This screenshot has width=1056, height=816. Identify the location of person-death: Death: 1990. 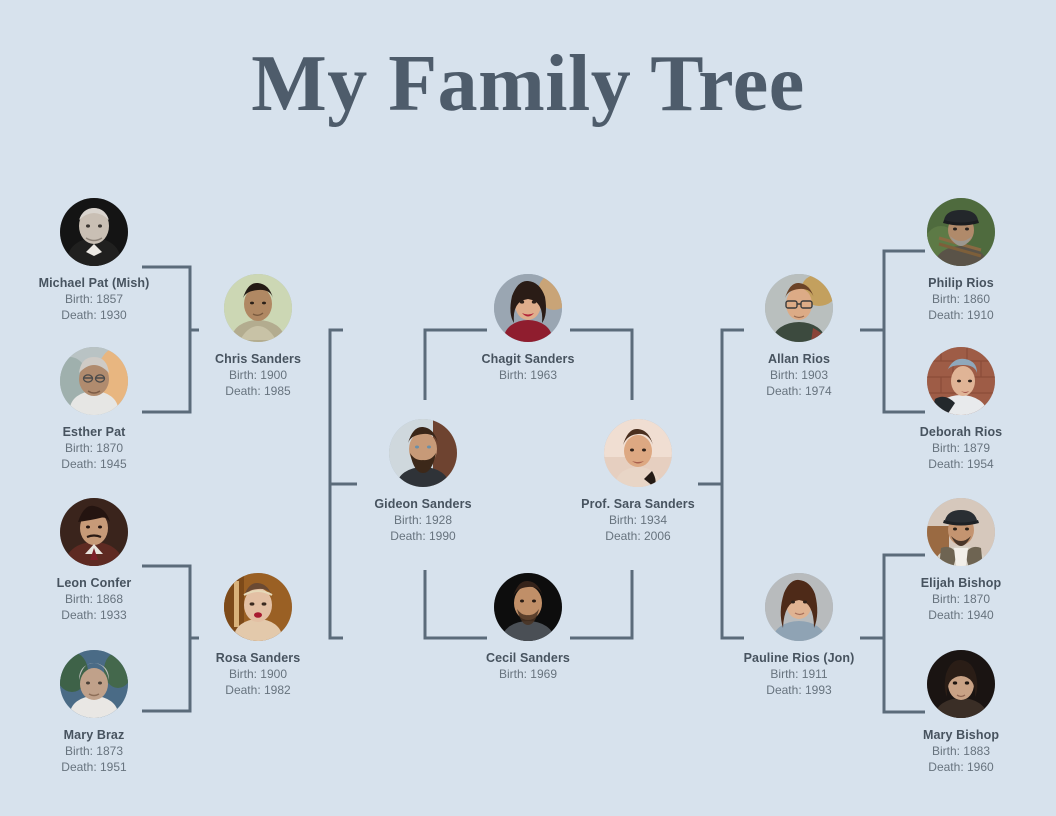
(423, 535).